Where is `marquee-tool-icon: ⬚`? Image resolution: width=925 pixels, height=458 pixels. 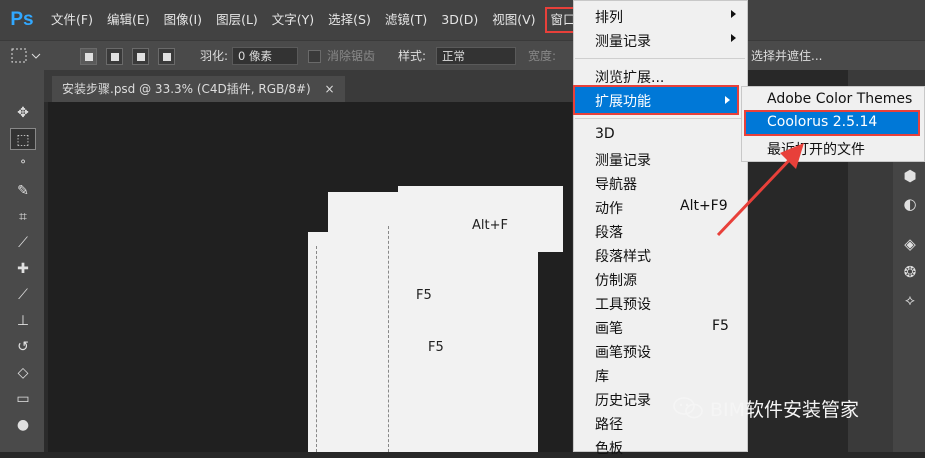
marquee-tool-icon: ⬚ is located at coordinates (23, 139).